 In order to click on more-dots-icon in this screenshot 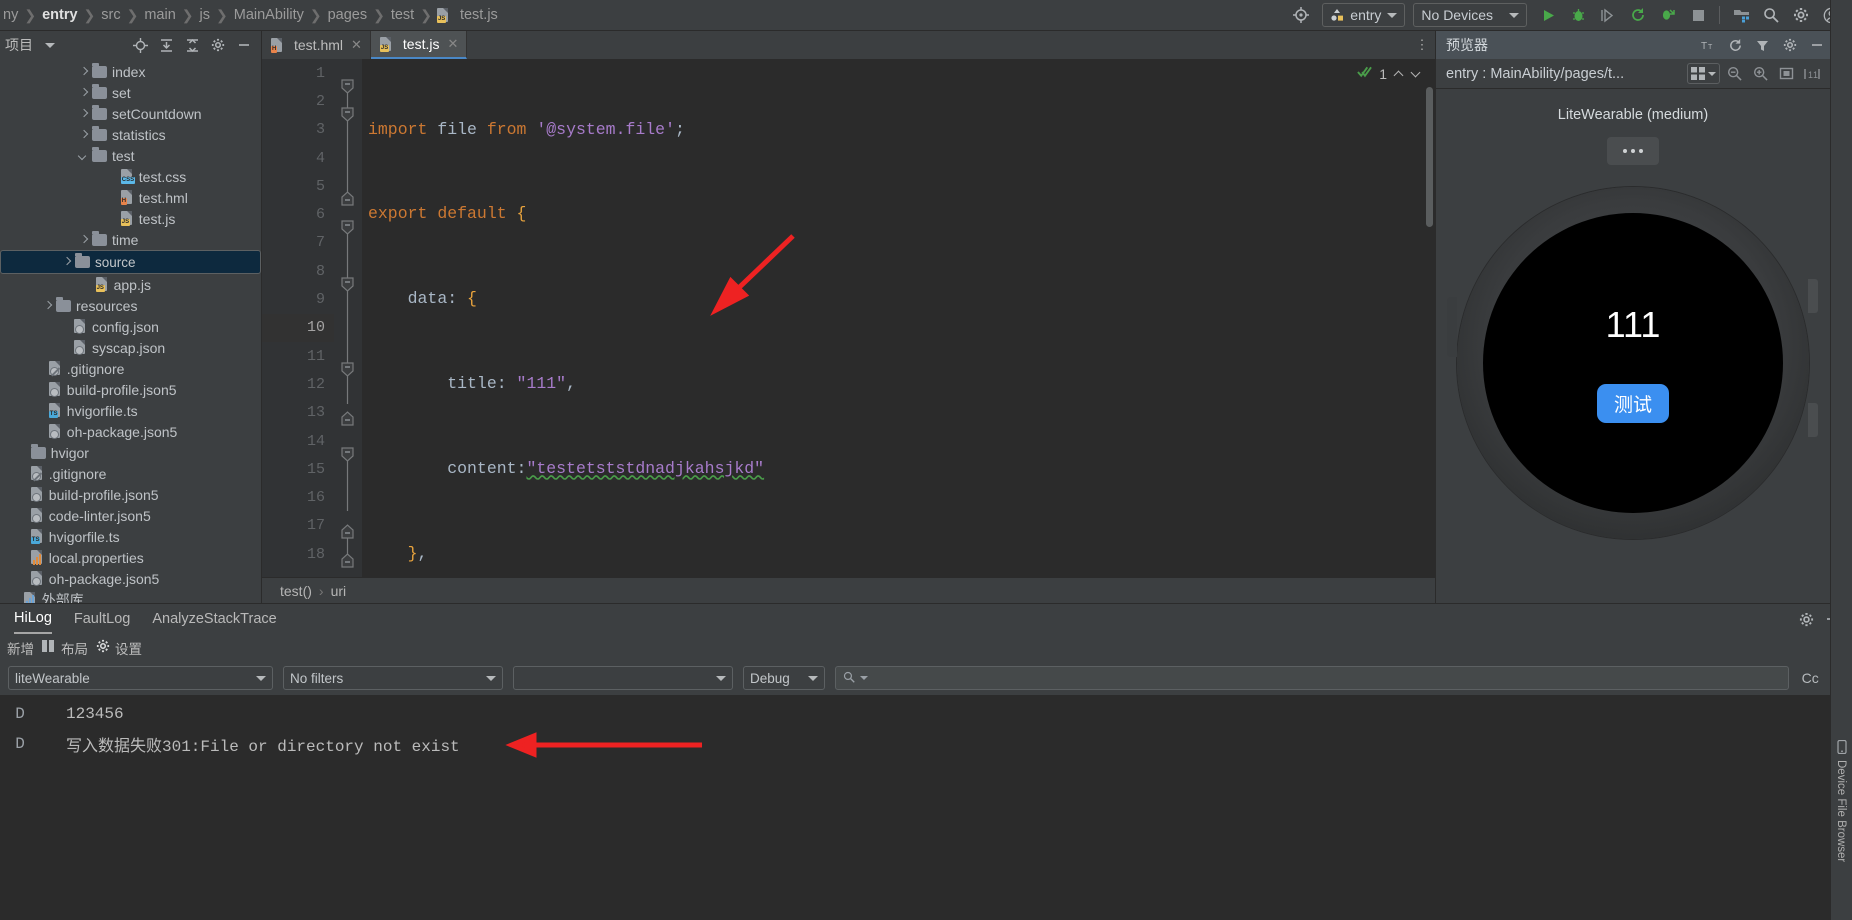, I will do `click(1633, 151)`.